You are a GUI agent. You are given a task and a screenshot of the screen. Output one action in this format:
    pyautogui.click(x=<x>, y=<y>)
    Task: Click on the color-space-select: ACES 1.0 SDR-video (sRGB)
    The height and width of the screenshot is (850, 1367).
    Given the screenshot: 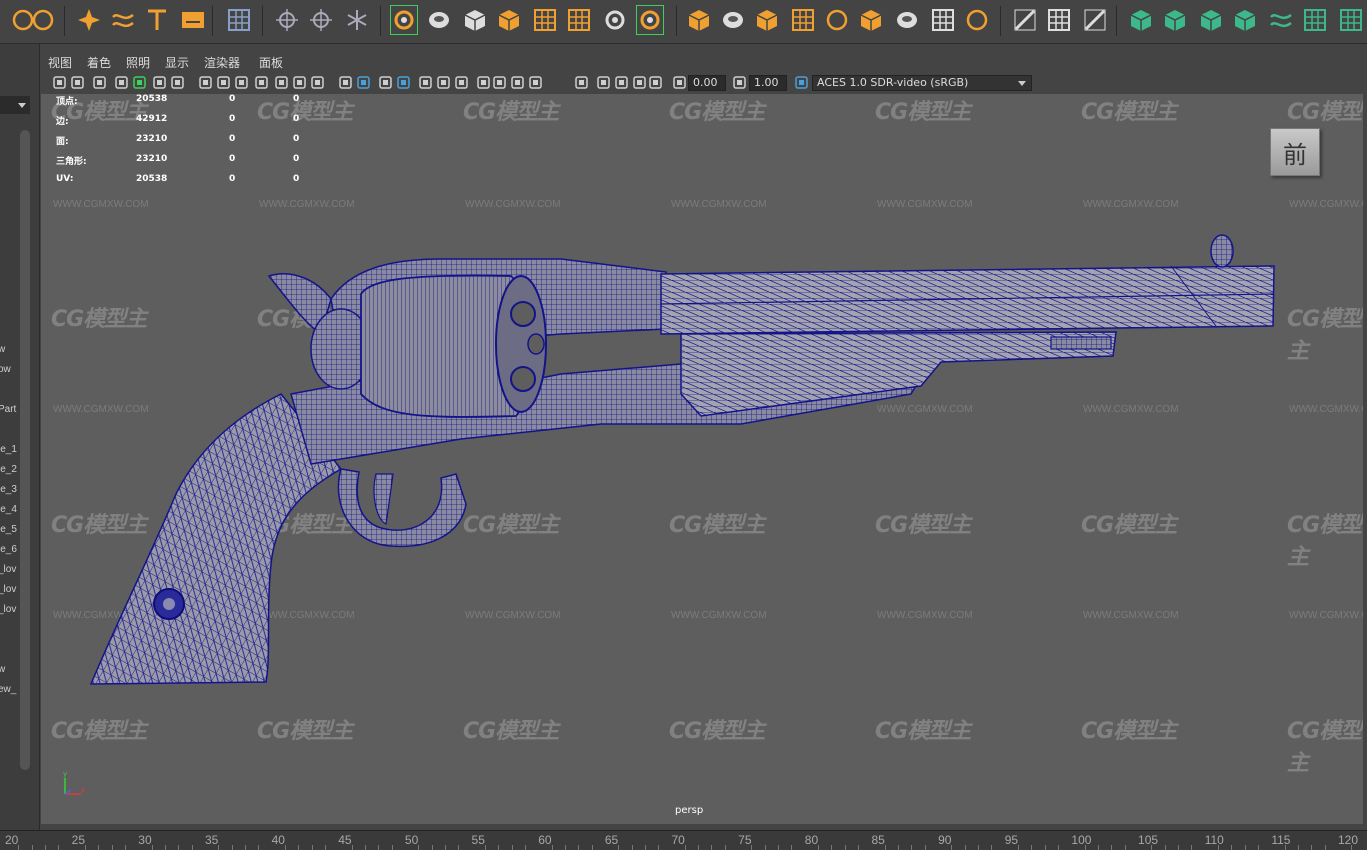 What is the action you would take?
    pyautogui.click(x=922, y=83)
    